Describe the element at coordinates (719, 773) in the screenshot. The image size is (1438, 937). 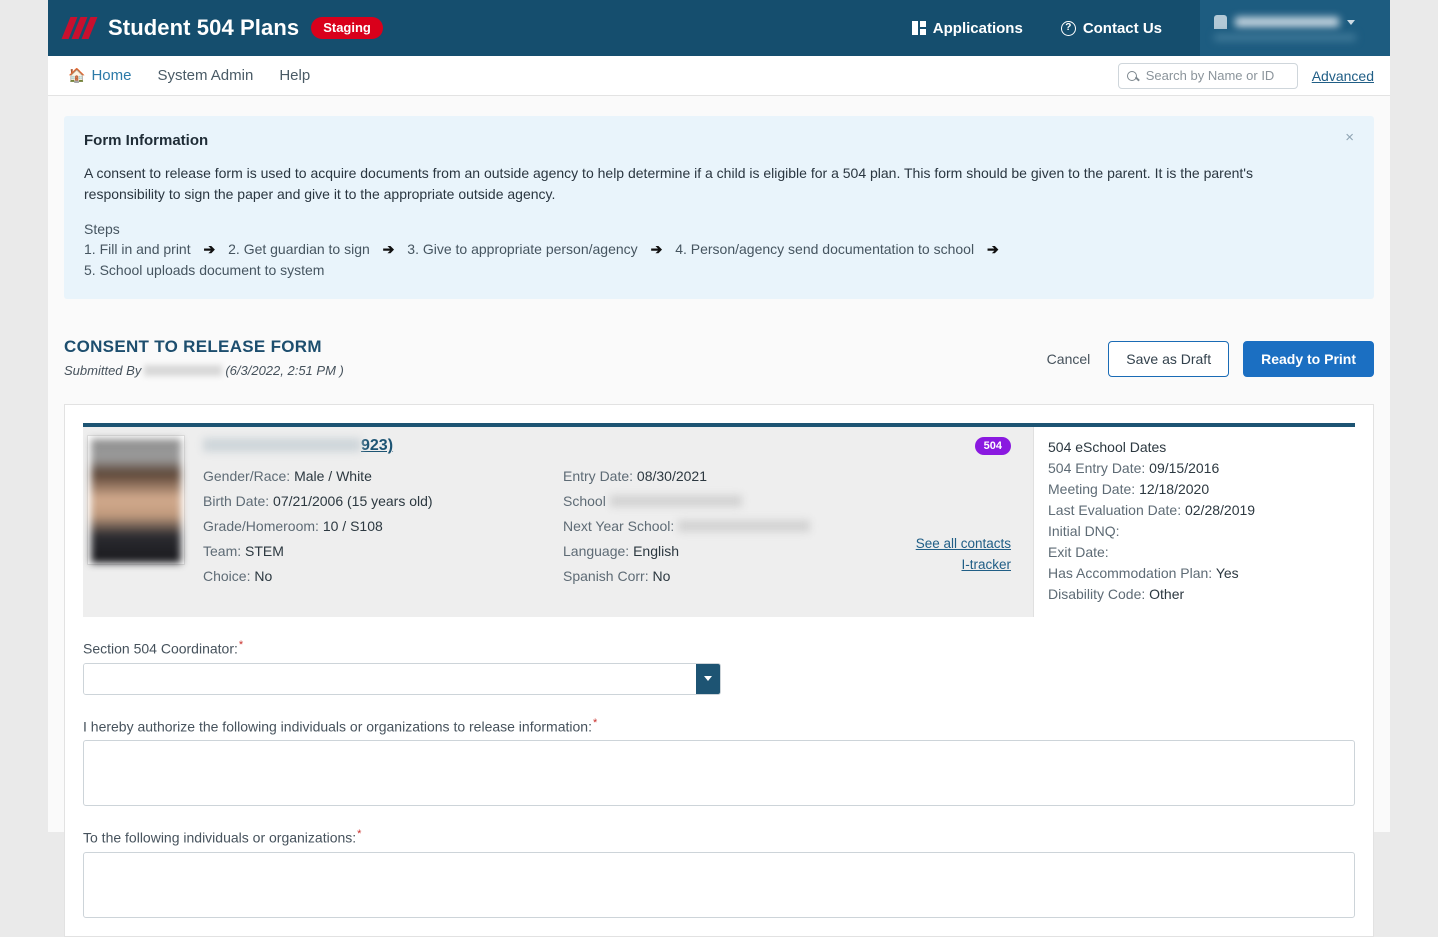
I see `authorize-release-textarea` at that location.